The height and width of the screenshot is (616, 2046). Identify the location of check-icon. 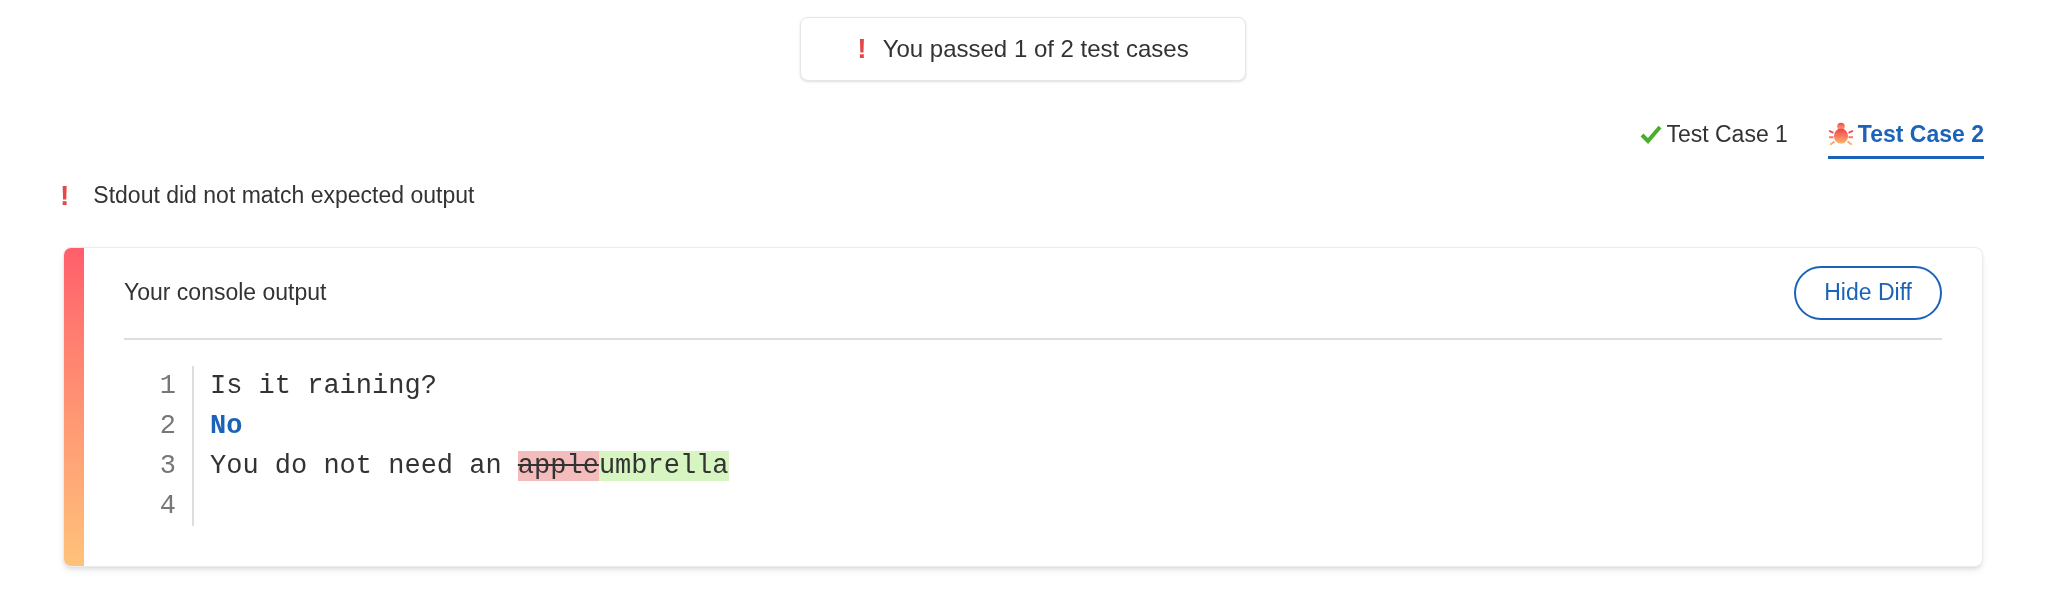
(1651, 134).